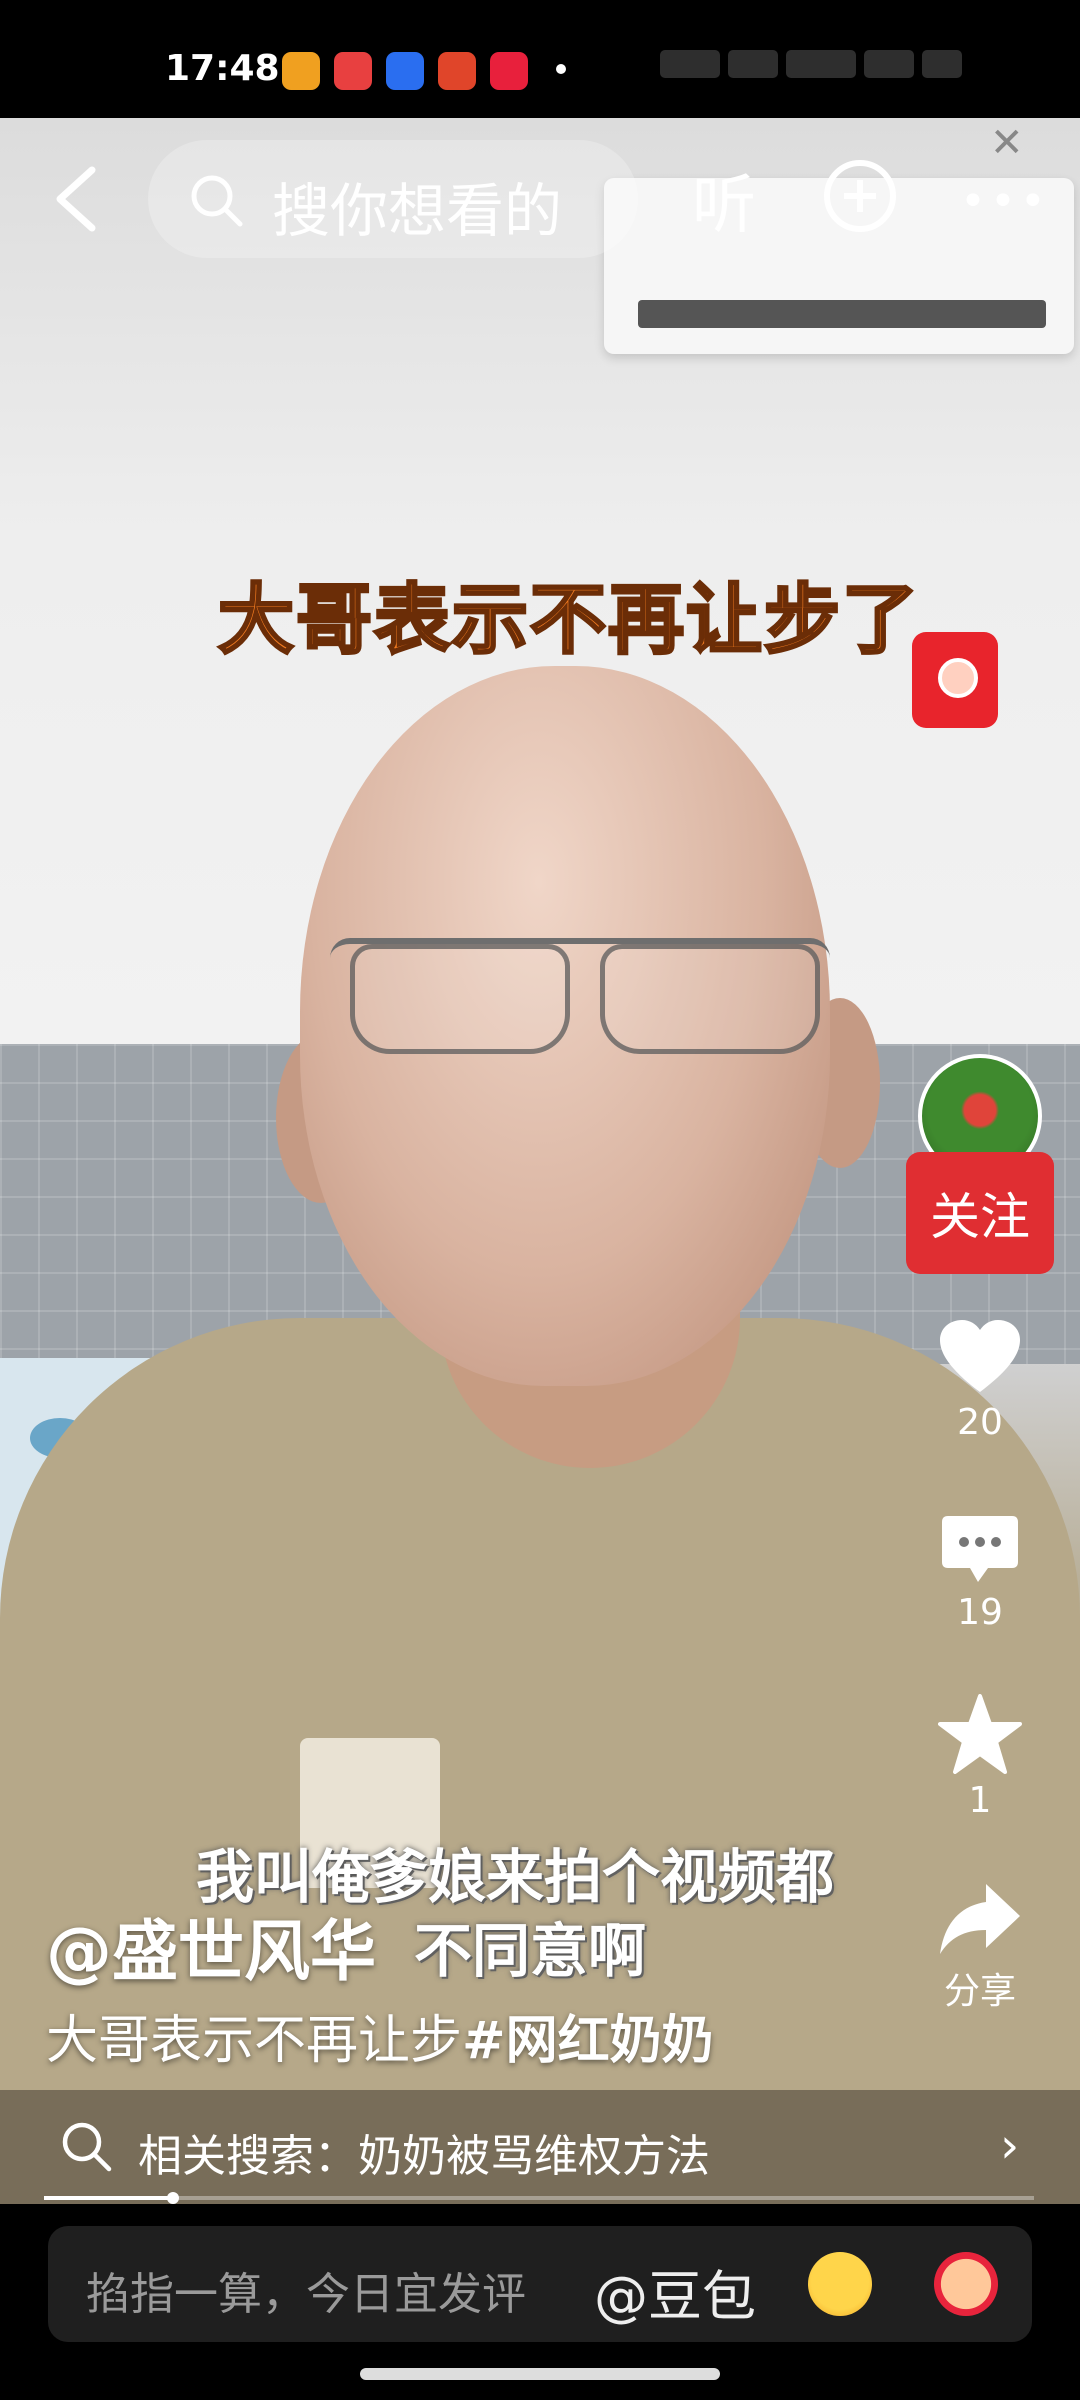  What do you see at coordinates (980, 1422) in the screenshot?
I see `like-count: 20` at bounding box center [980, 1422].